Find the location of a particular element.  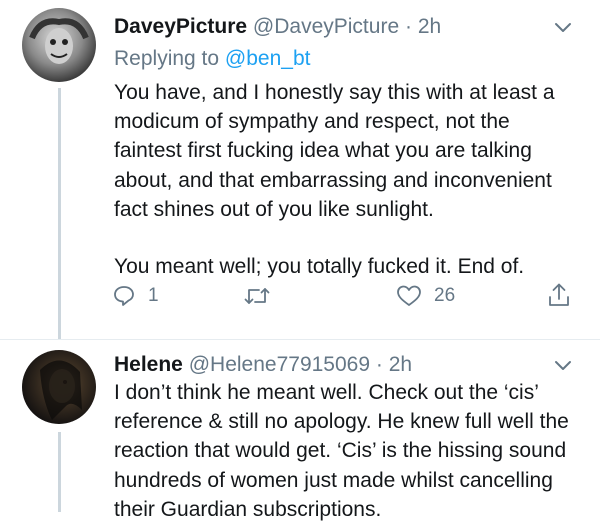

retweet-icon is located at coordinates (257, 296).